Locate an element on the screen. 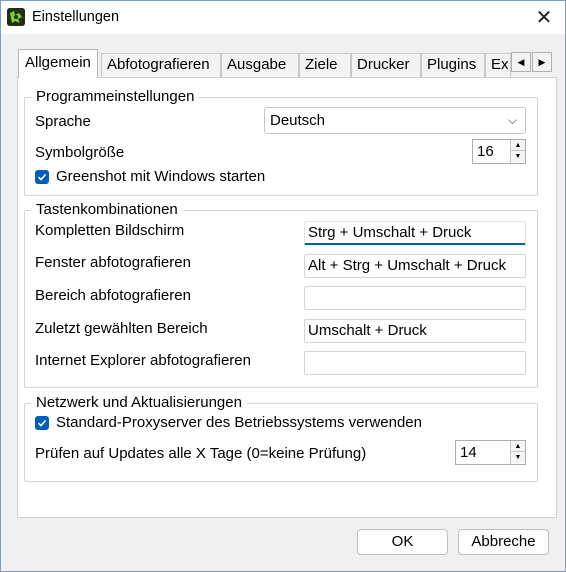 This screenshot has width=566, height=572. update-interval-value: 14 is located at coordinates (468, 452).